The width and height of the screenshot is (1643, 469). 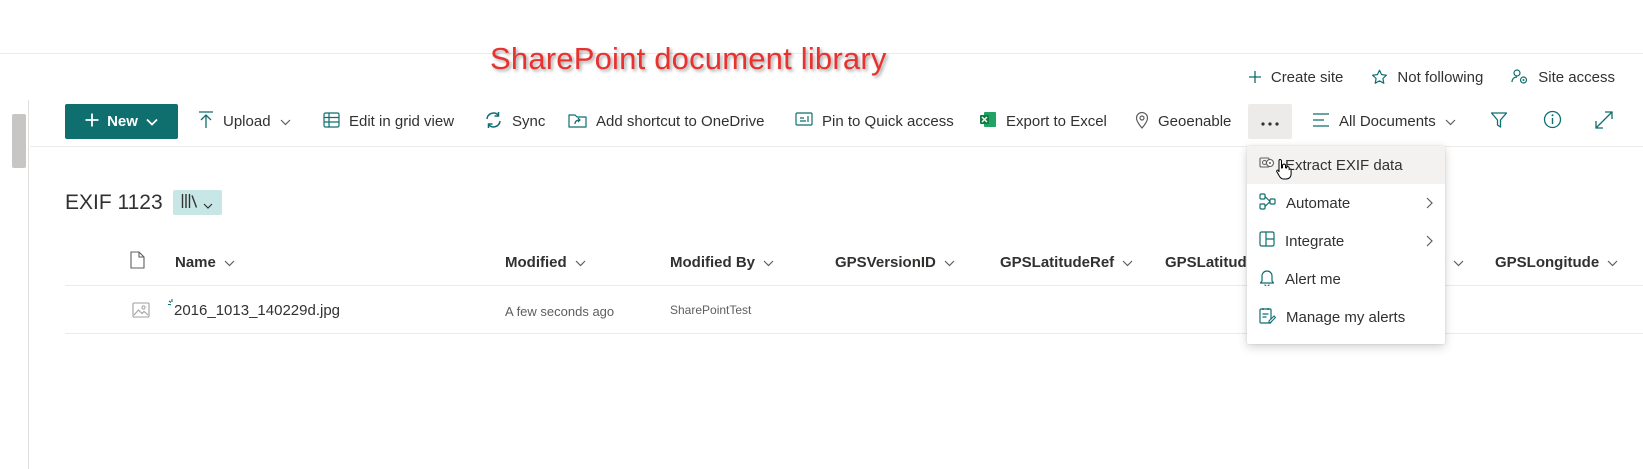 I want to click on new-label: New, so click(x=122, y=121).